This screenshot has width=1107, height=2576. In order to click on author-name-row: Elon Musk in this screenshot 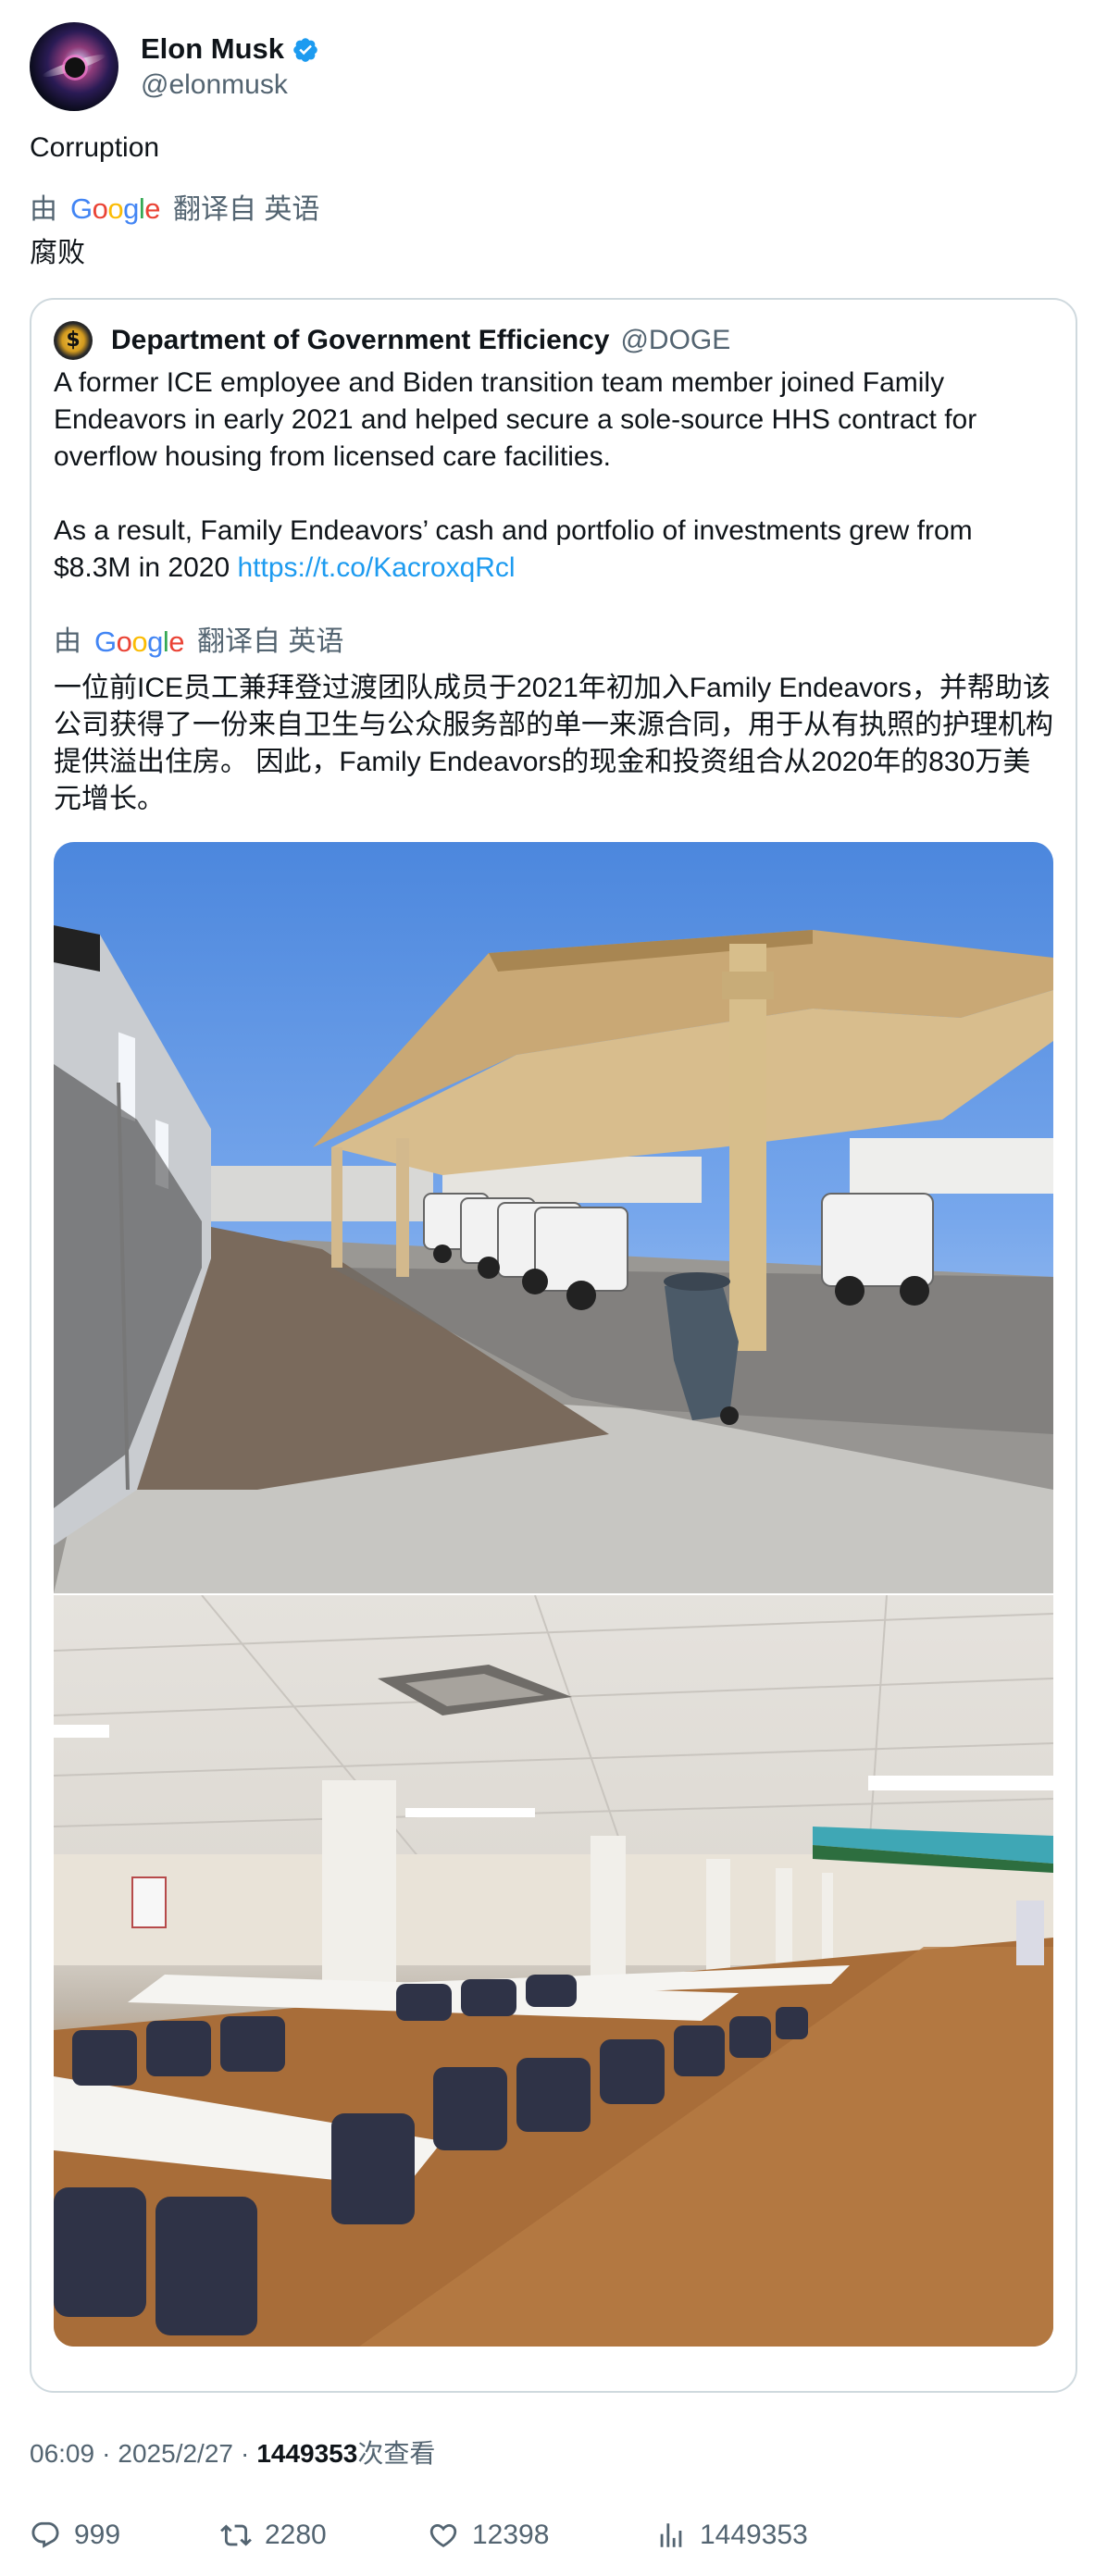, I will do `click(230, 49)`.